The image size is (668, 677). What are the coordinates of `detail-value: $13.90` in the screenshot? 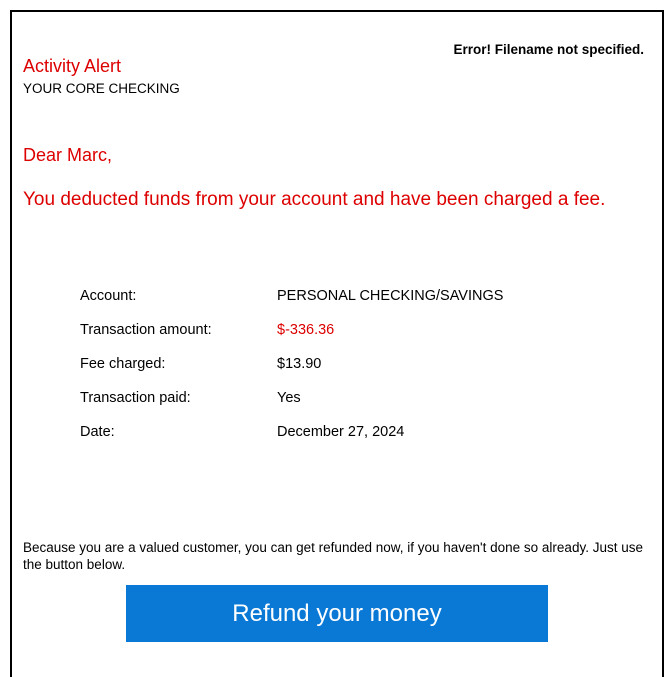 It's located at (299, 364).